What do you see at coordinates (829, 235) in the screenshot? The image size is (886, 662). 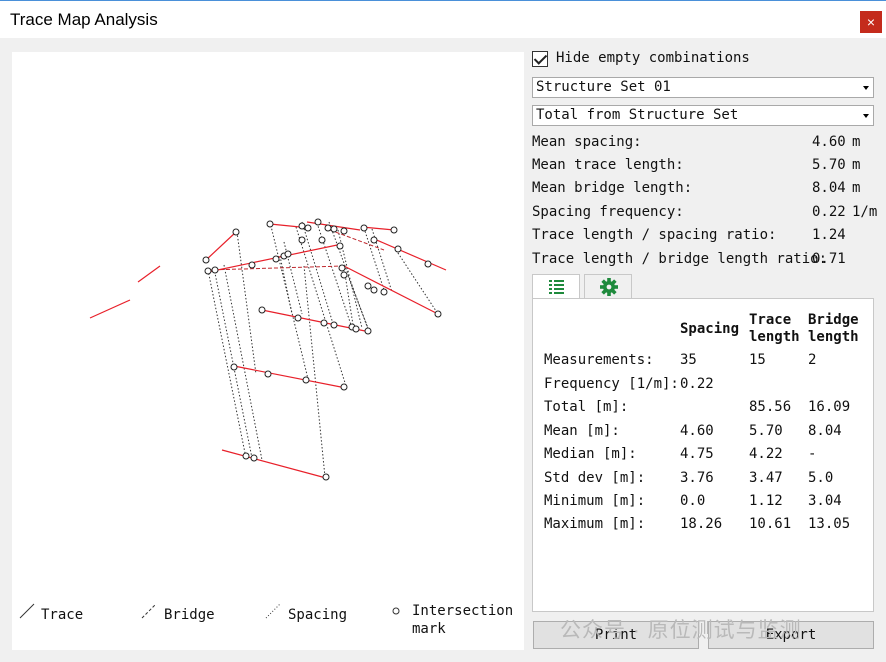 I see `stat-value: 1.24` at bounding box center [829, 235].